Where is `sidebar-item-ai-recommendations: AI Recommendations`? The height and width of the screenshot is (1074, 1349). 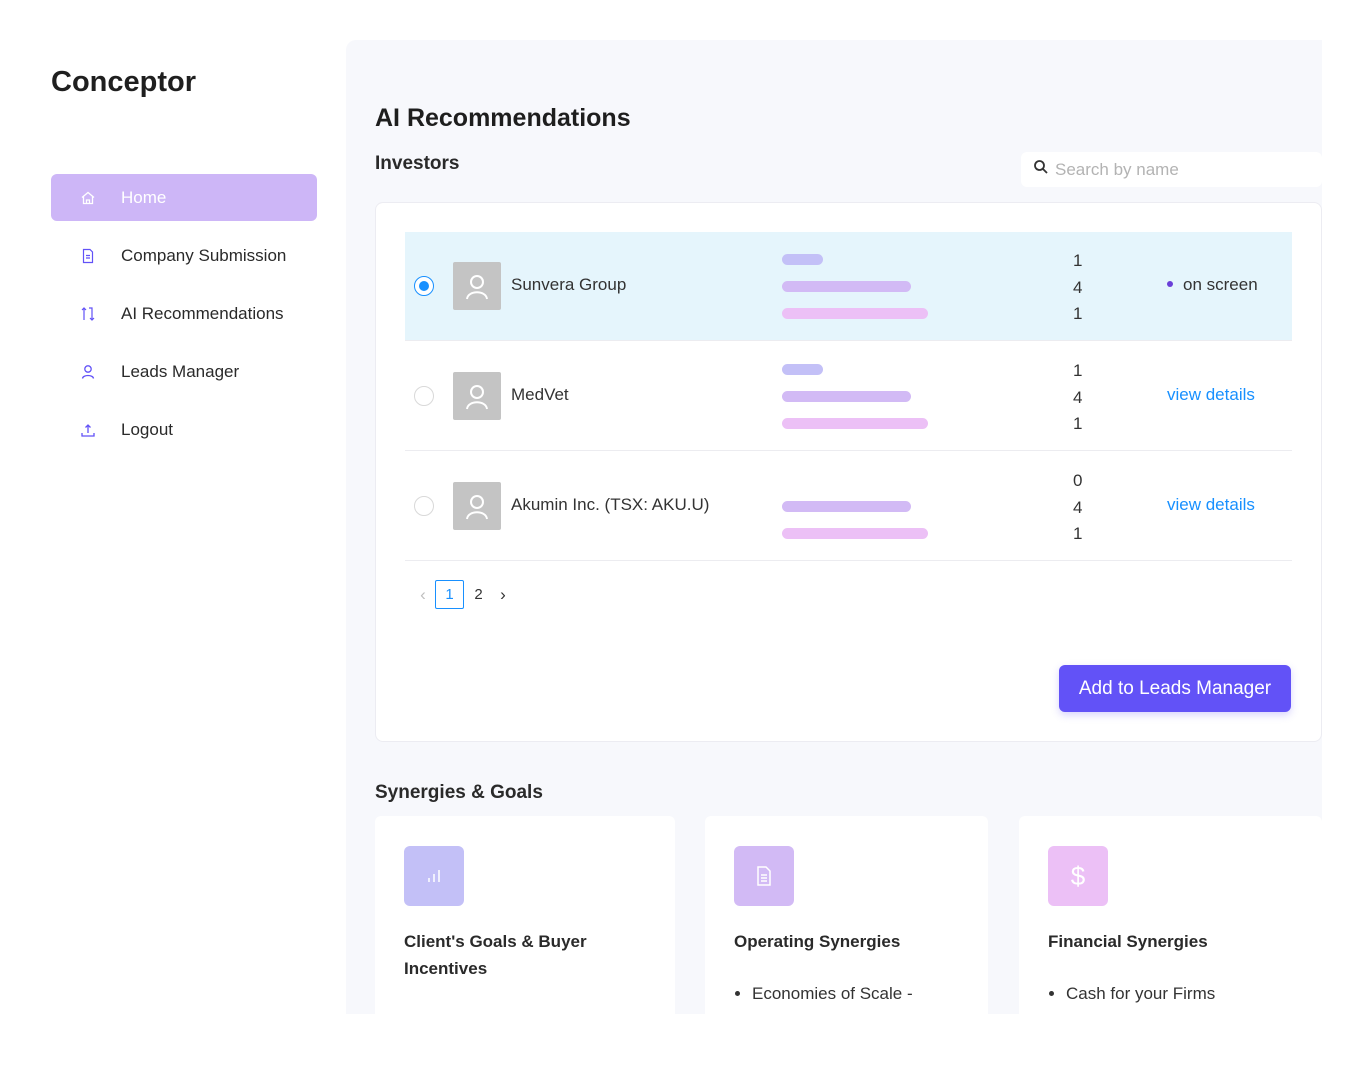 sidebar-item-ai-recommendations: AI Recommendations is located at coordinates (184, 313).